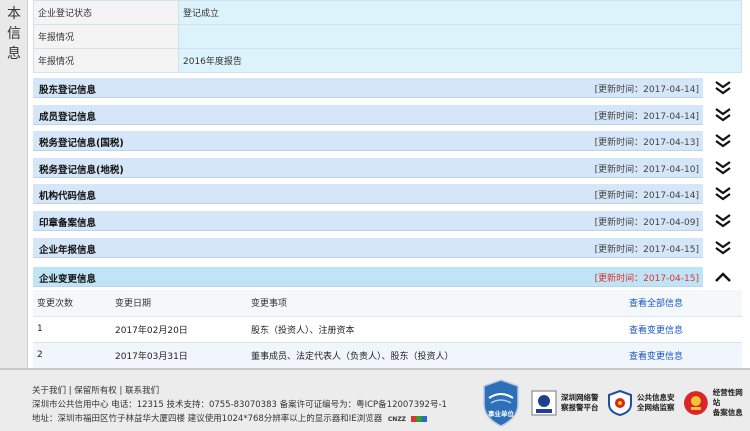 This screenshot has height=431, width=750. Describe the element at coordinates (179, 355) in the screenshot. I see `change-date: 2017年03月31日` at that location.